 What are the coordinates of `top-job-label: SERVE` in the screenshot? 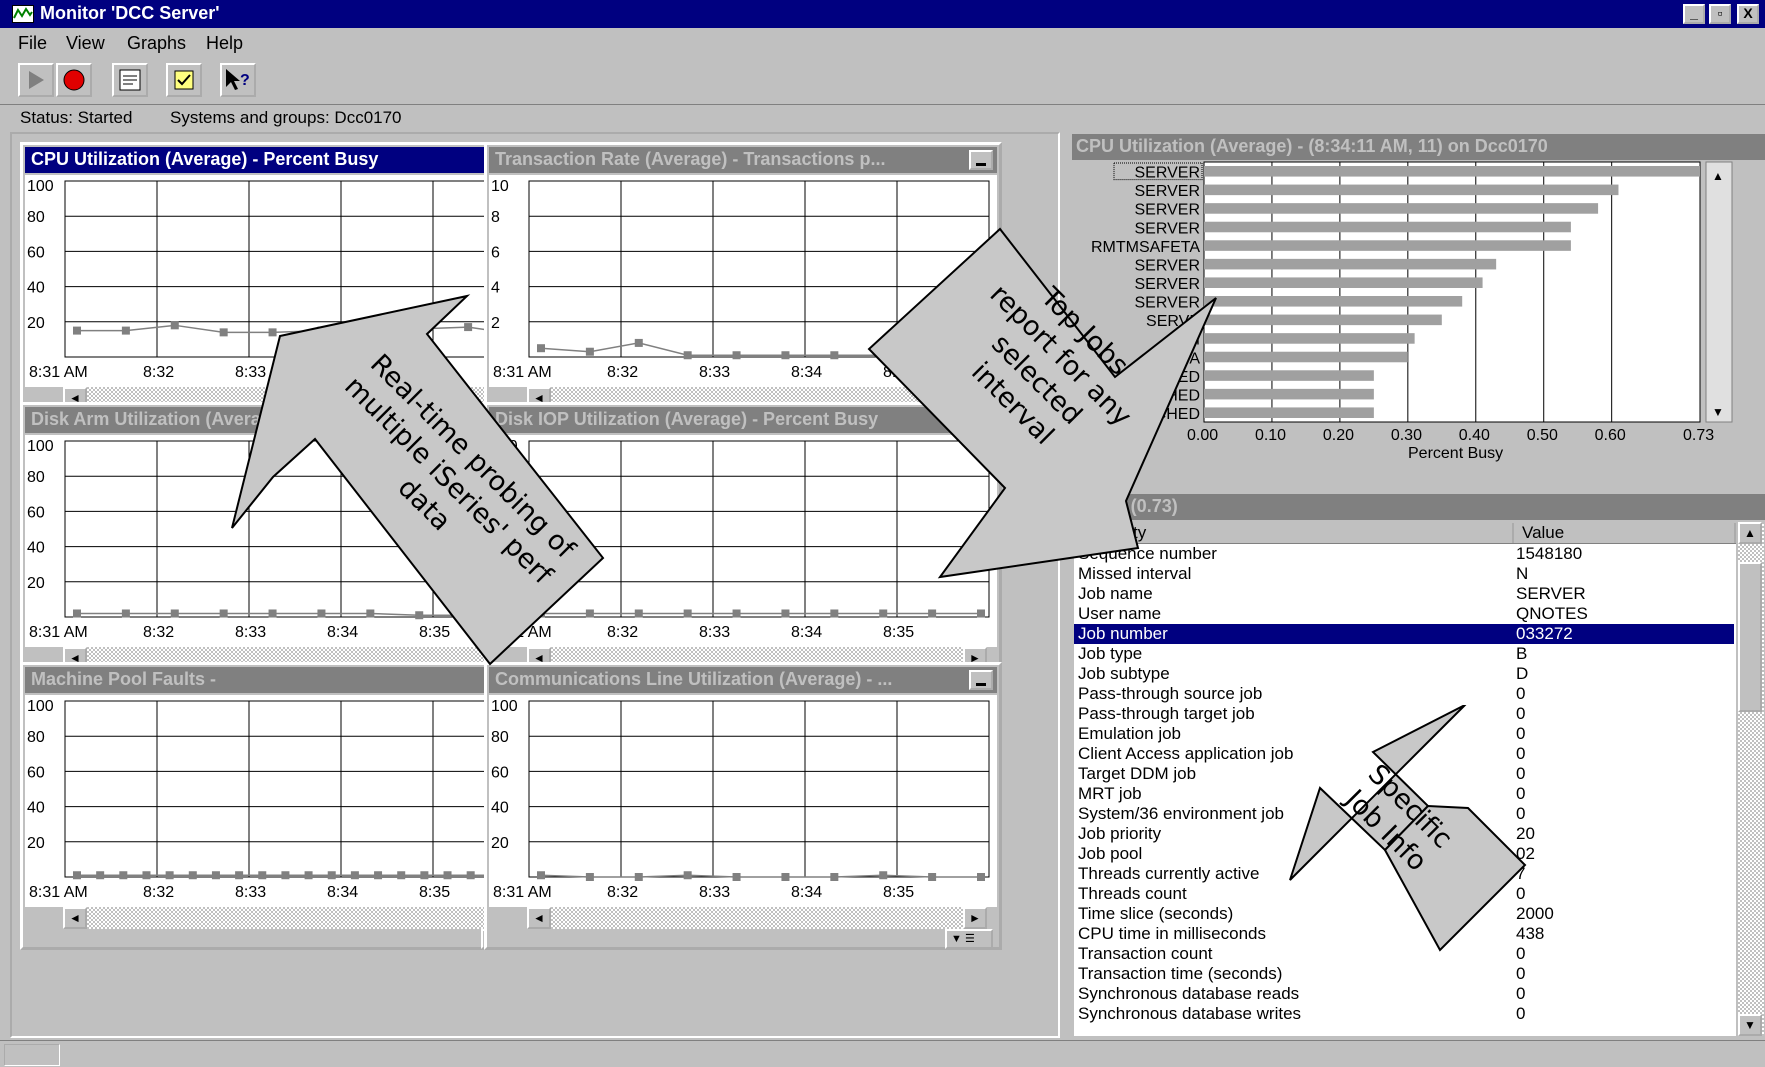 It's located at (1173, 321).